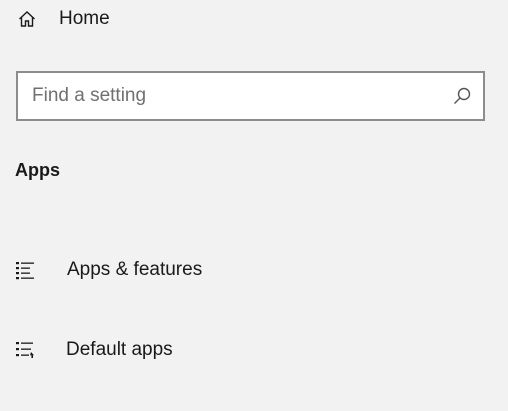  Describe the element at coordinates (241, 96) in the screenshot. I see `search-input` at that location.